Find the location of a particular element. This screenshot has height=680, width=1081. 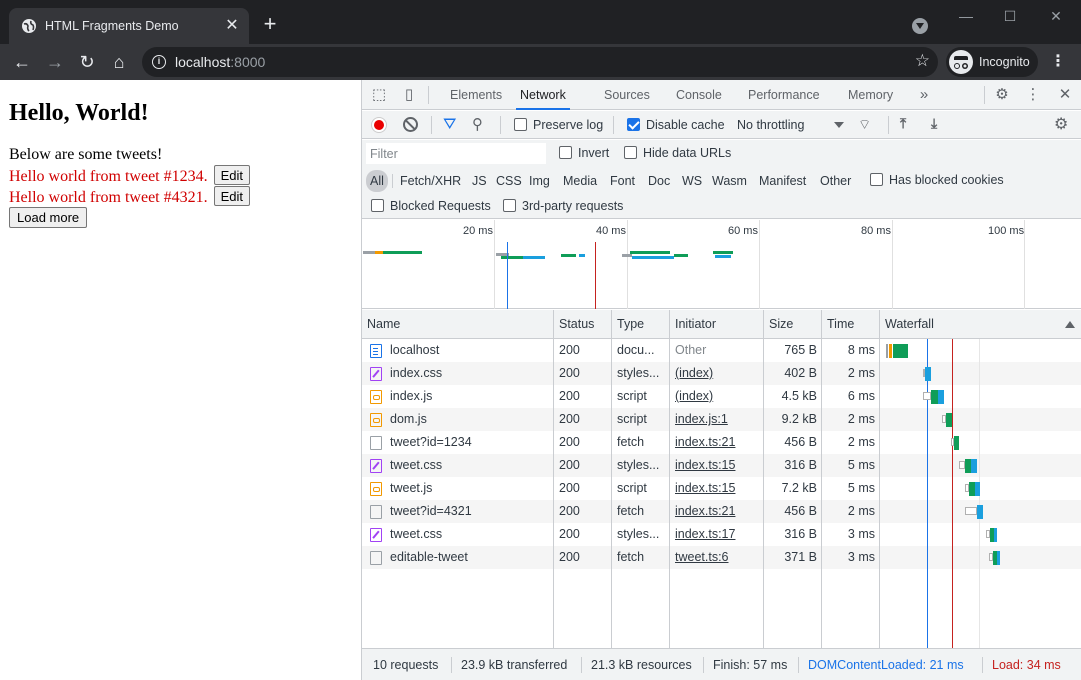

type-filter-ws: WS is located at coordinates (692, 181).